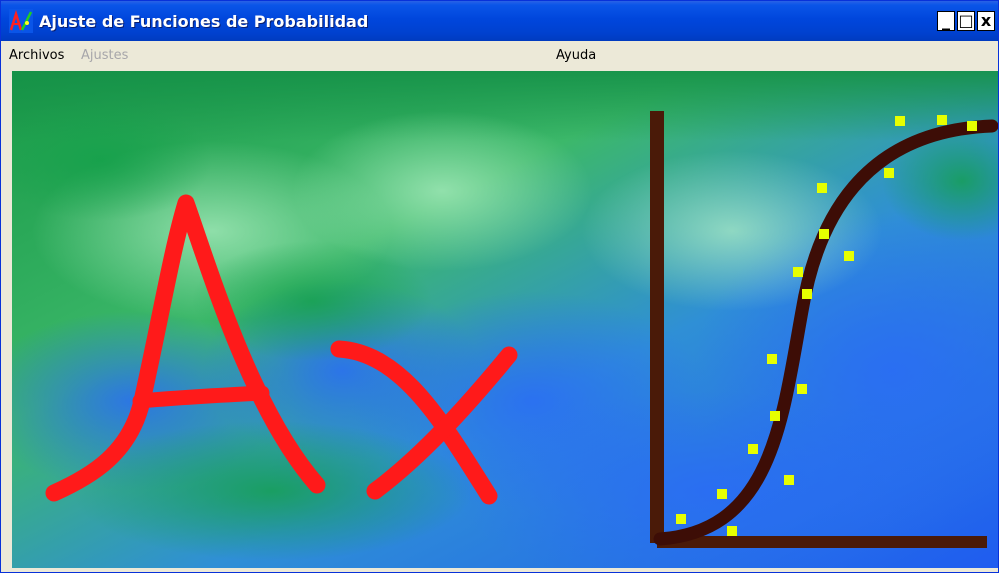 The height and width of the screenshot is (573, 999). Describe the element at coordinates (204, 21) in the screenshot. I see `window-title: Ajuste de Funciones de Probabilidad` at that location.